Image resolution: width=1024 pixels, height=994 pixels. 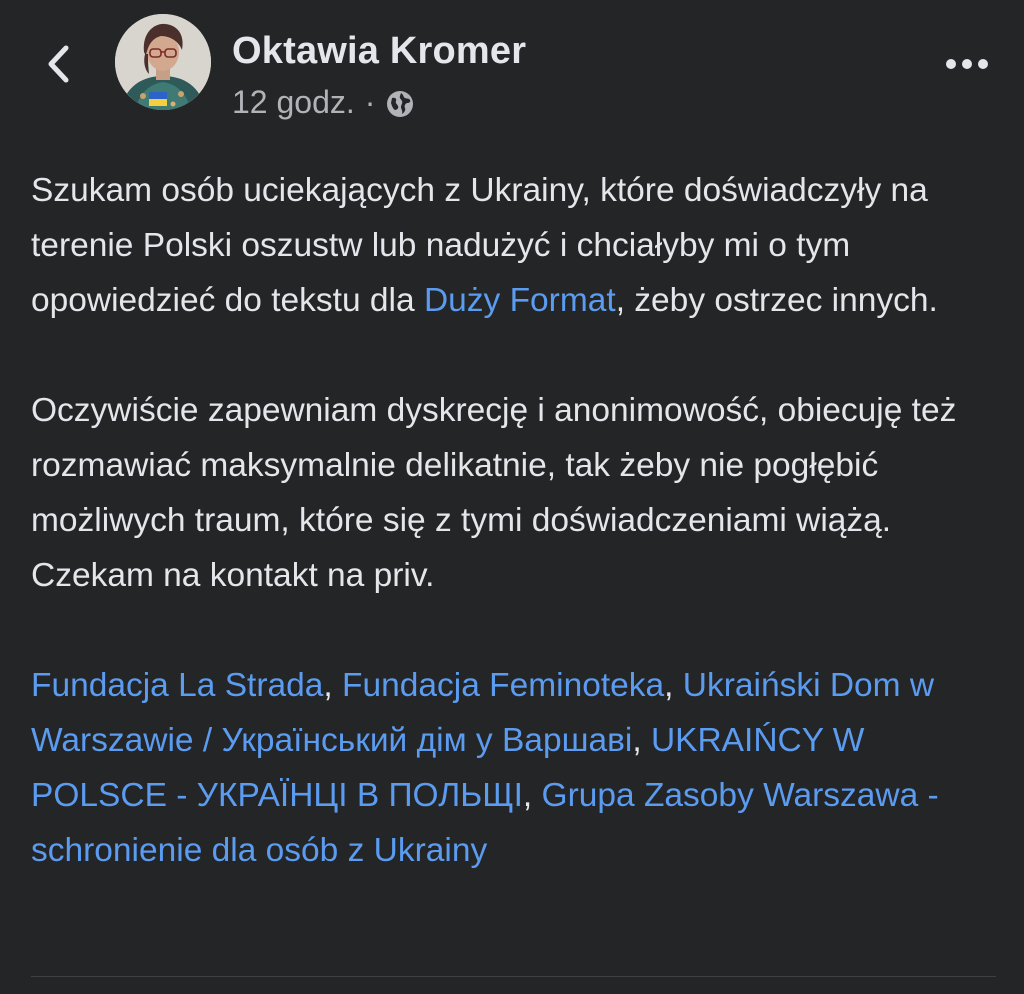 I want to click on more-horizontal-icon, so click(x=967, y=64).